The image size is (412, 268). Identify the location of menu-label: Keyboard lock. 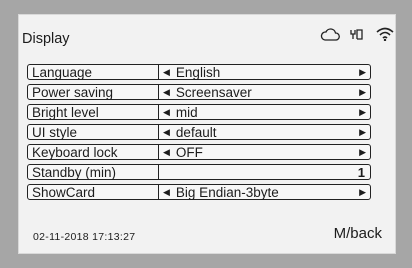
(93, 152).